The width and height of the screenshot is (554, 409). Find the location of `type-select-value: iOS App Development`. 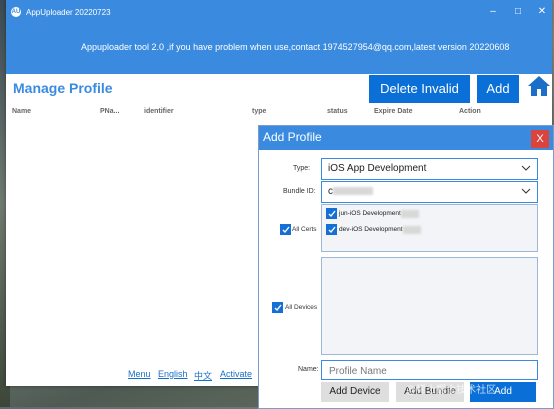

type-select-value: iOS App Development is located at coordinates (377, 168).